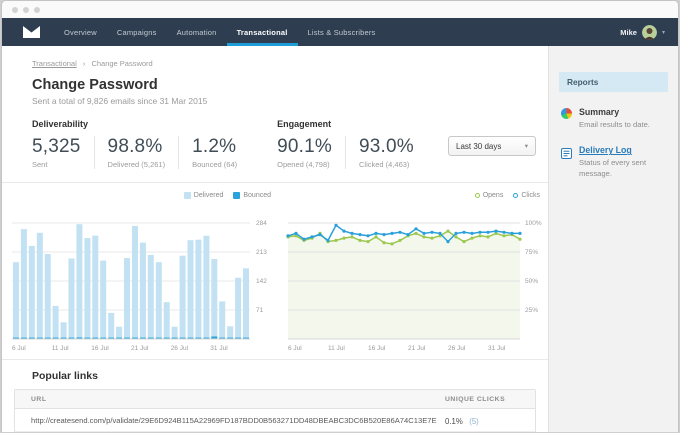  What do you see at coordinates (275, 359) in the screenshot?
I see `charts-divider` at bounding box center [275, 359].